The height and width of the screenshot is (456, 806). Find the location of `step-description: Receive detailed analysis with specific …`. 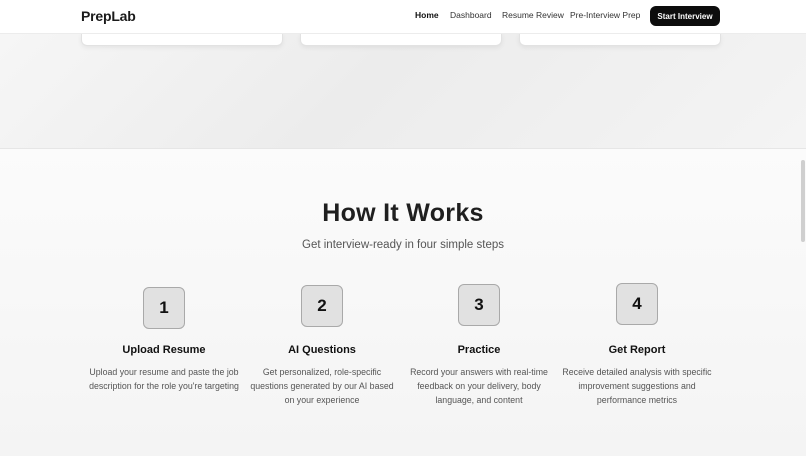

step-description: Receive detailed analysis with specific … is located at coordinates (637, 386).